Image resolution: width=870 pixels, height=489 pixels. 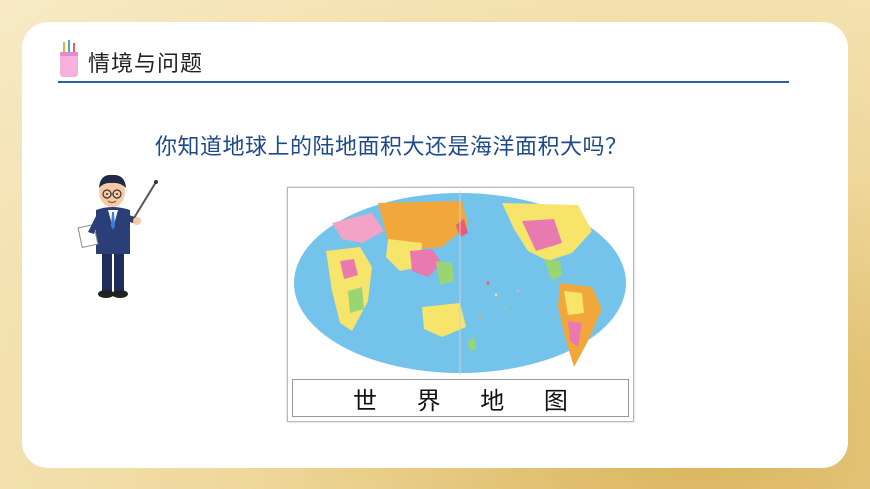 What do you see at coordinates (460, 283) in the screenshot?
I see `world-map-image` at bounding box center [460, 283].